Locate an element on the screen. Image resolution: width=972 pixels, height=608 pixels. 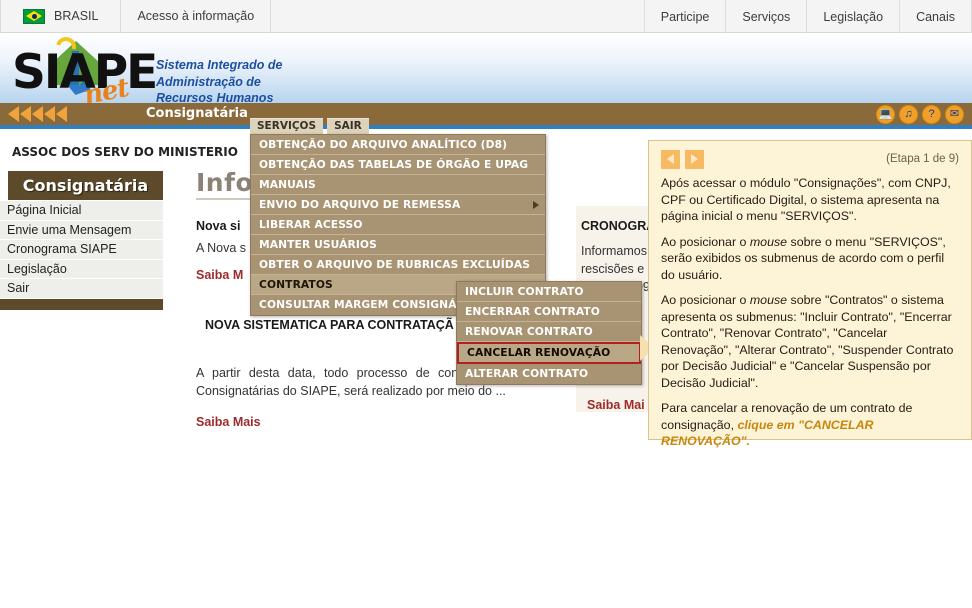
module-title: Consignatária is located at coordinates (197, 113).